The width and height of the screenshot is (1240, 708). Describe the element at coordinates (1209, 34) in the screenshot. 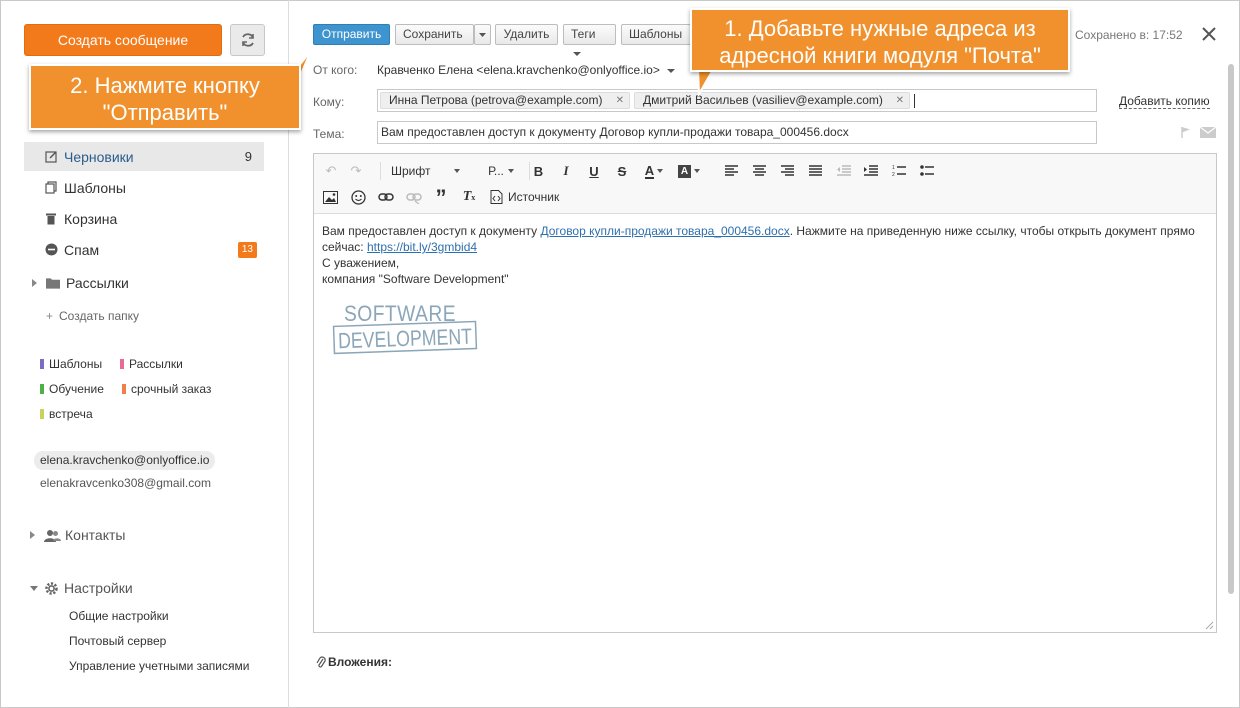

I see `close-icon` at that location.